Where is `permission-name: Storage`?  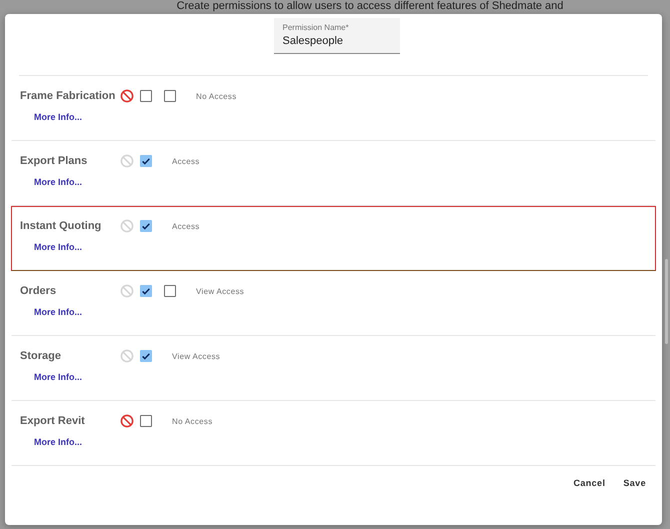
permission-name: Storage is located at coordinates (41, 356).